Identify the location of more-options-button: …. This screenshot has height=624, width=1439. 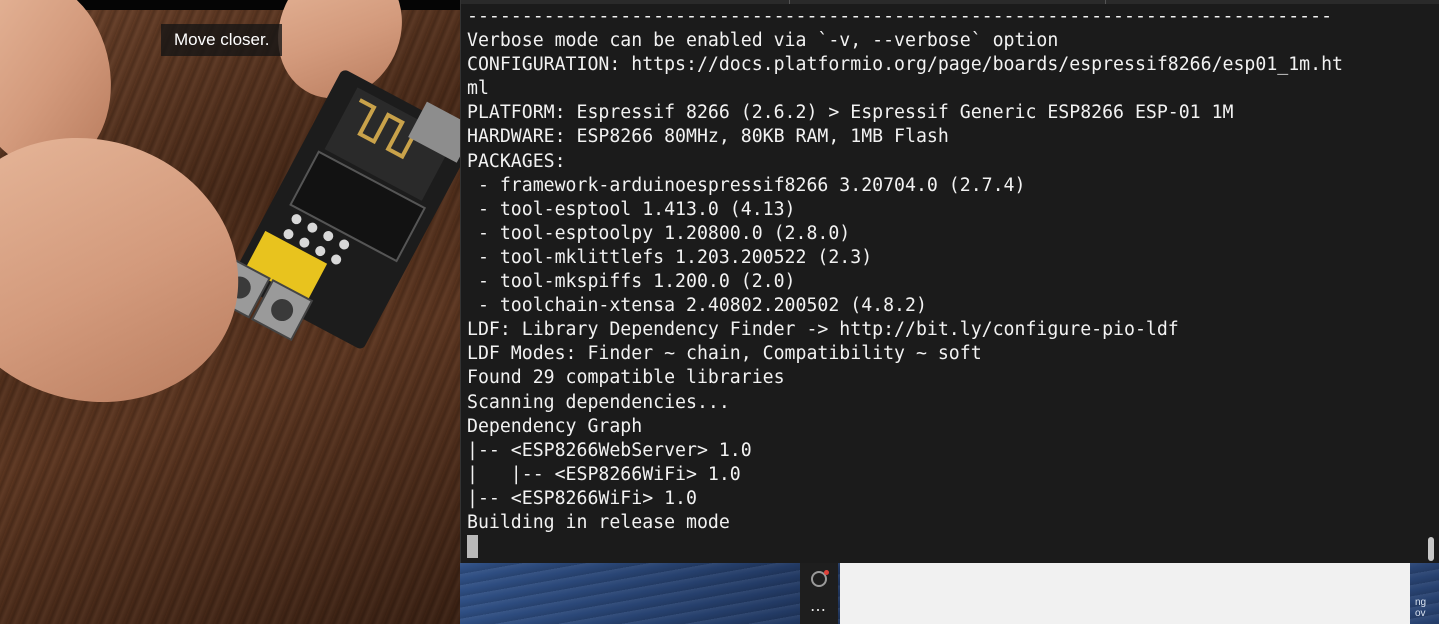
(818, 605).